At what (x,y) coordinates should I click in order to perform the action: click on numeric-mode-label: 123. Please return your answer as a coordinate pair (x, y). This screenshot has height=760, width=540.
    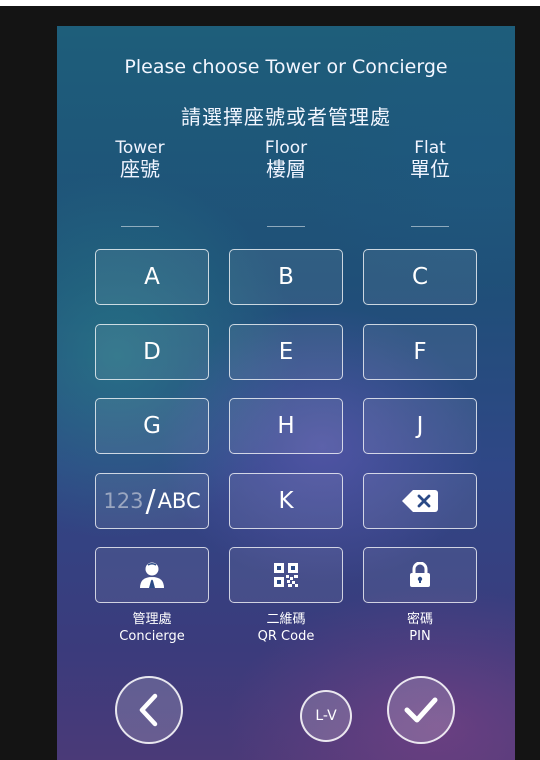
    Looking at the image, I should click on (123, 501).